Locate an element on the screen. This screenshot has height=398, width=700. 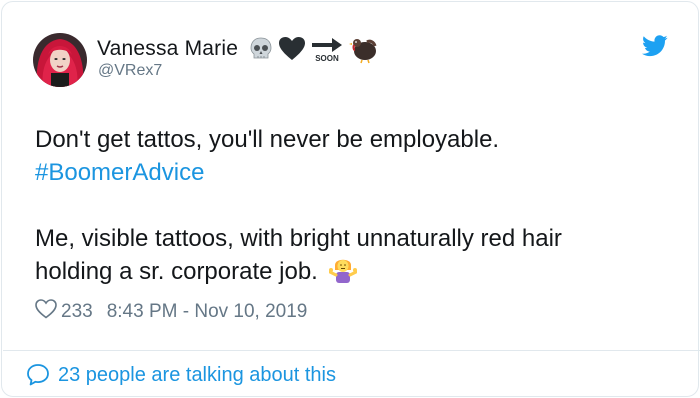
soon-arrow-icon: SOON is located at coordinates (327, 49).